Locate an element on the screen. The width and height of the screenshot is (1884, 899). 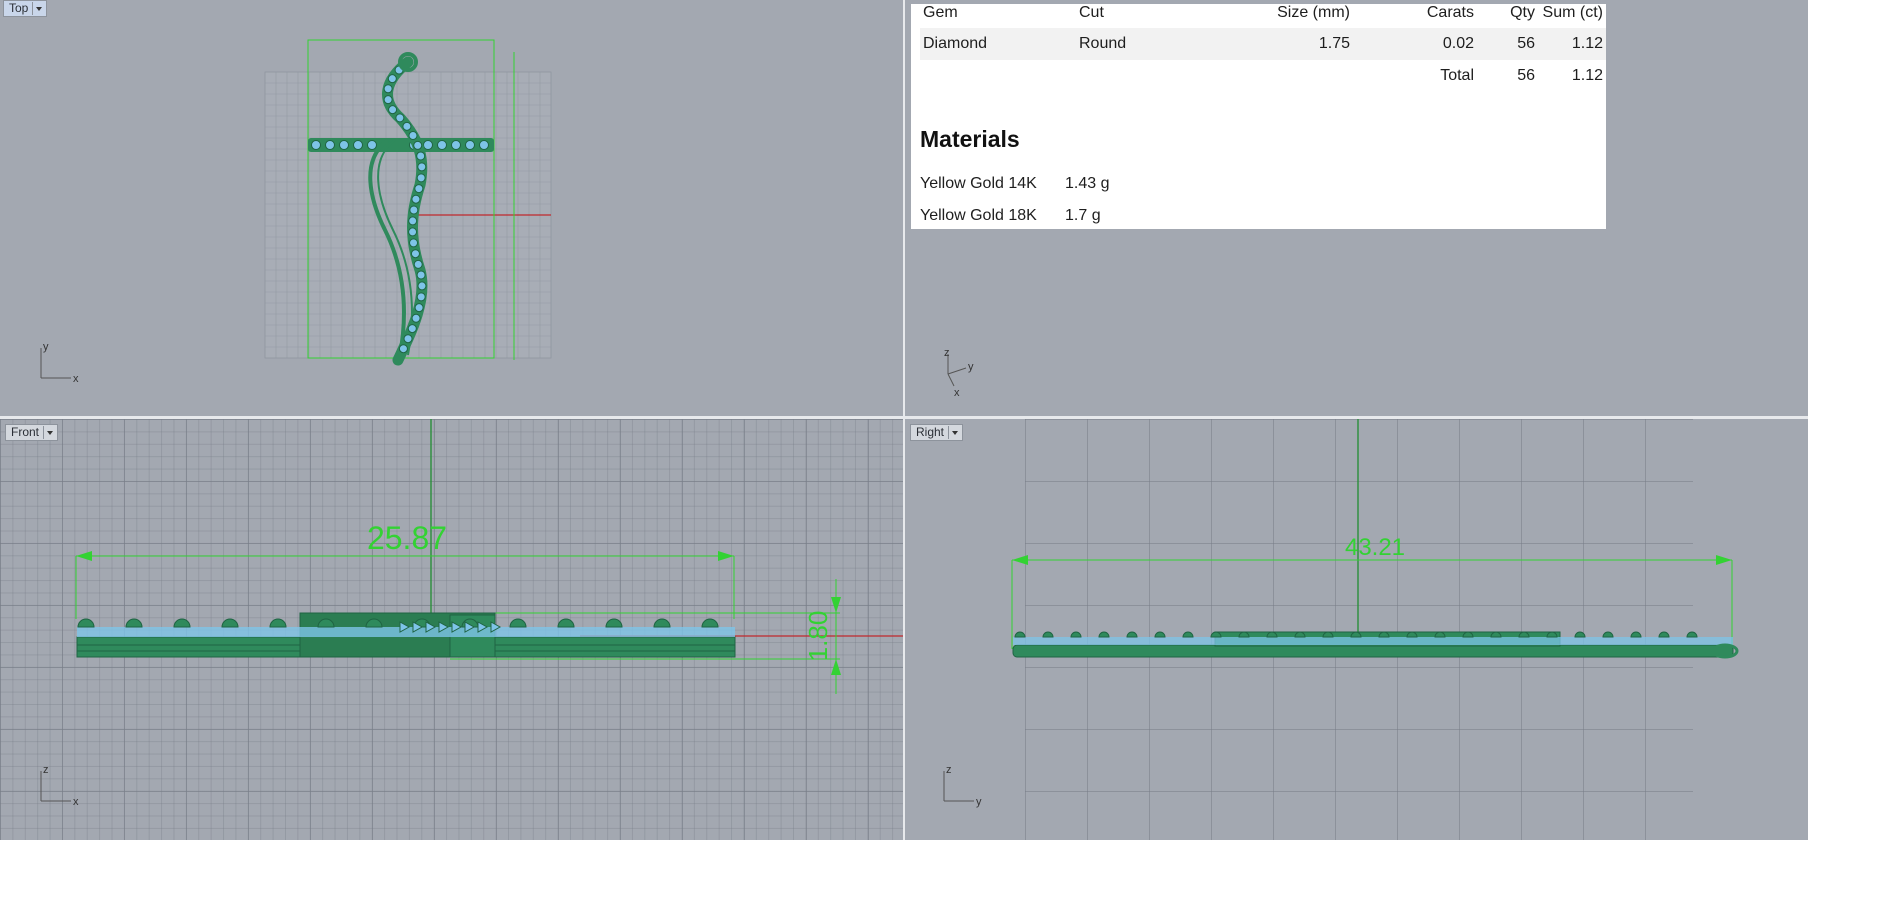
viewport-divider-horizontal is located at coordinates (904, 417).